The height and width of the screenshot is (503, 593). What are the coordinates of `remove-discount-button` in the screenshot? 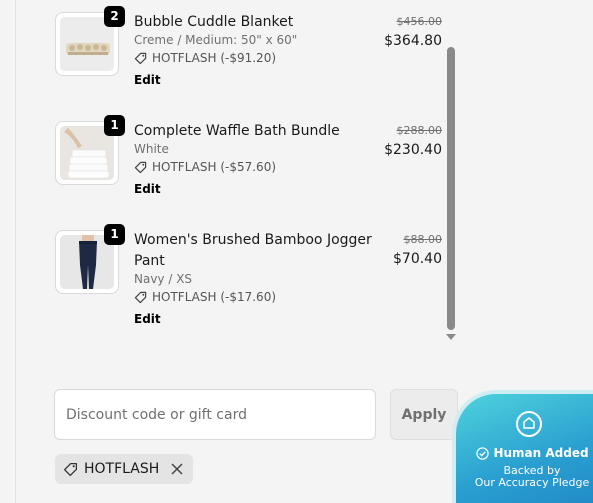 It's located at (177, 469).